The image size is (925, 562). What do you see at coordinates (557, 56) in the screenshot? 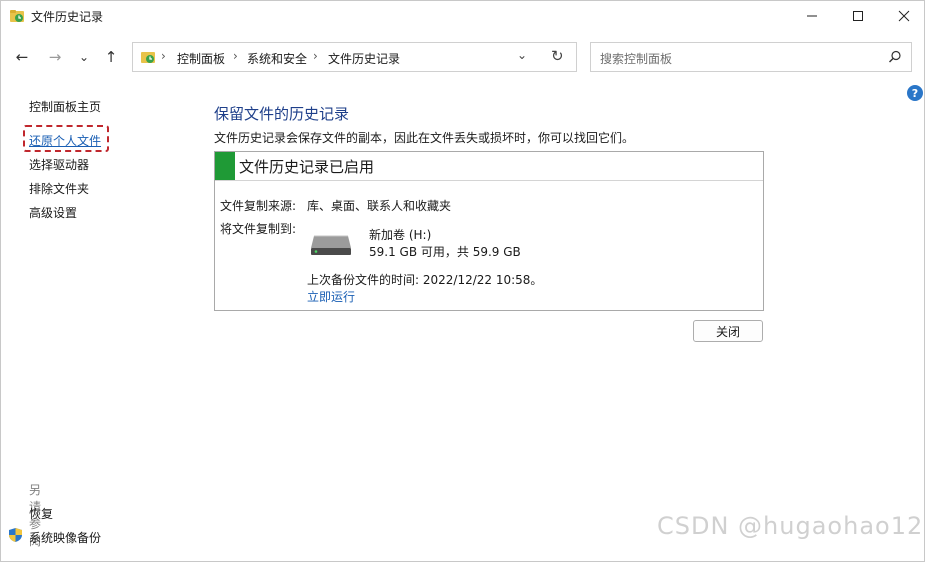
I see `refresh-icon: ↻` at bounding box center [557, 56].